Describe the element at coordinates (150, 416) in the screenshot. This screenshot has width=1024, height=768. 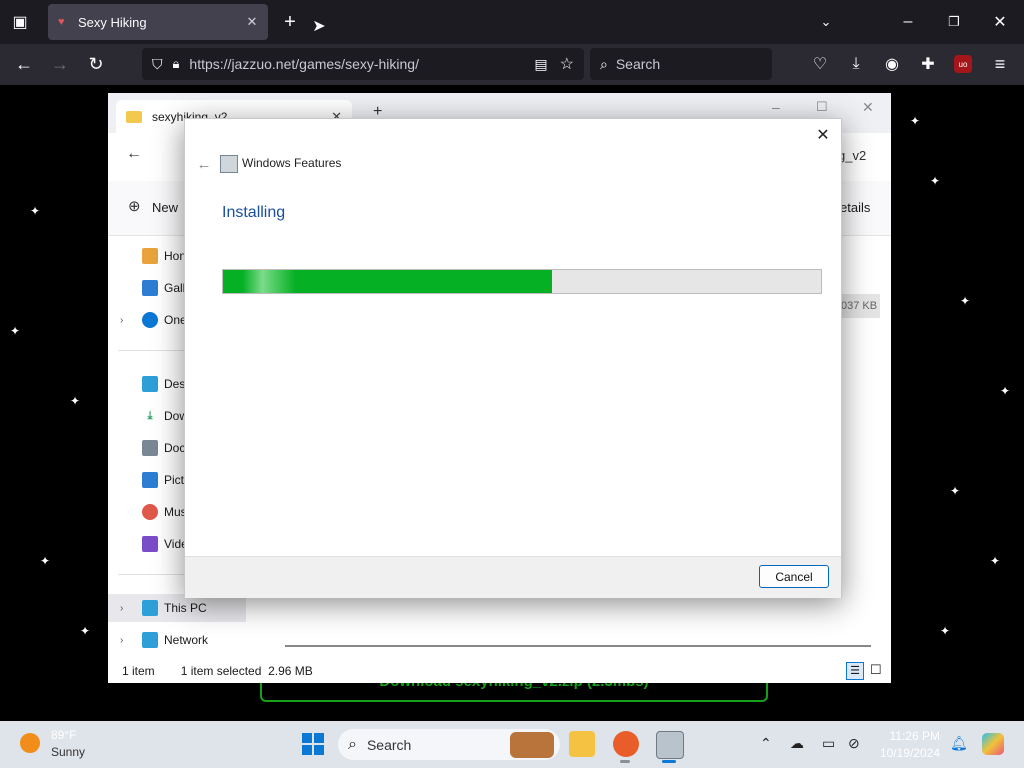
I see `download-icon: ⤓` at that location.